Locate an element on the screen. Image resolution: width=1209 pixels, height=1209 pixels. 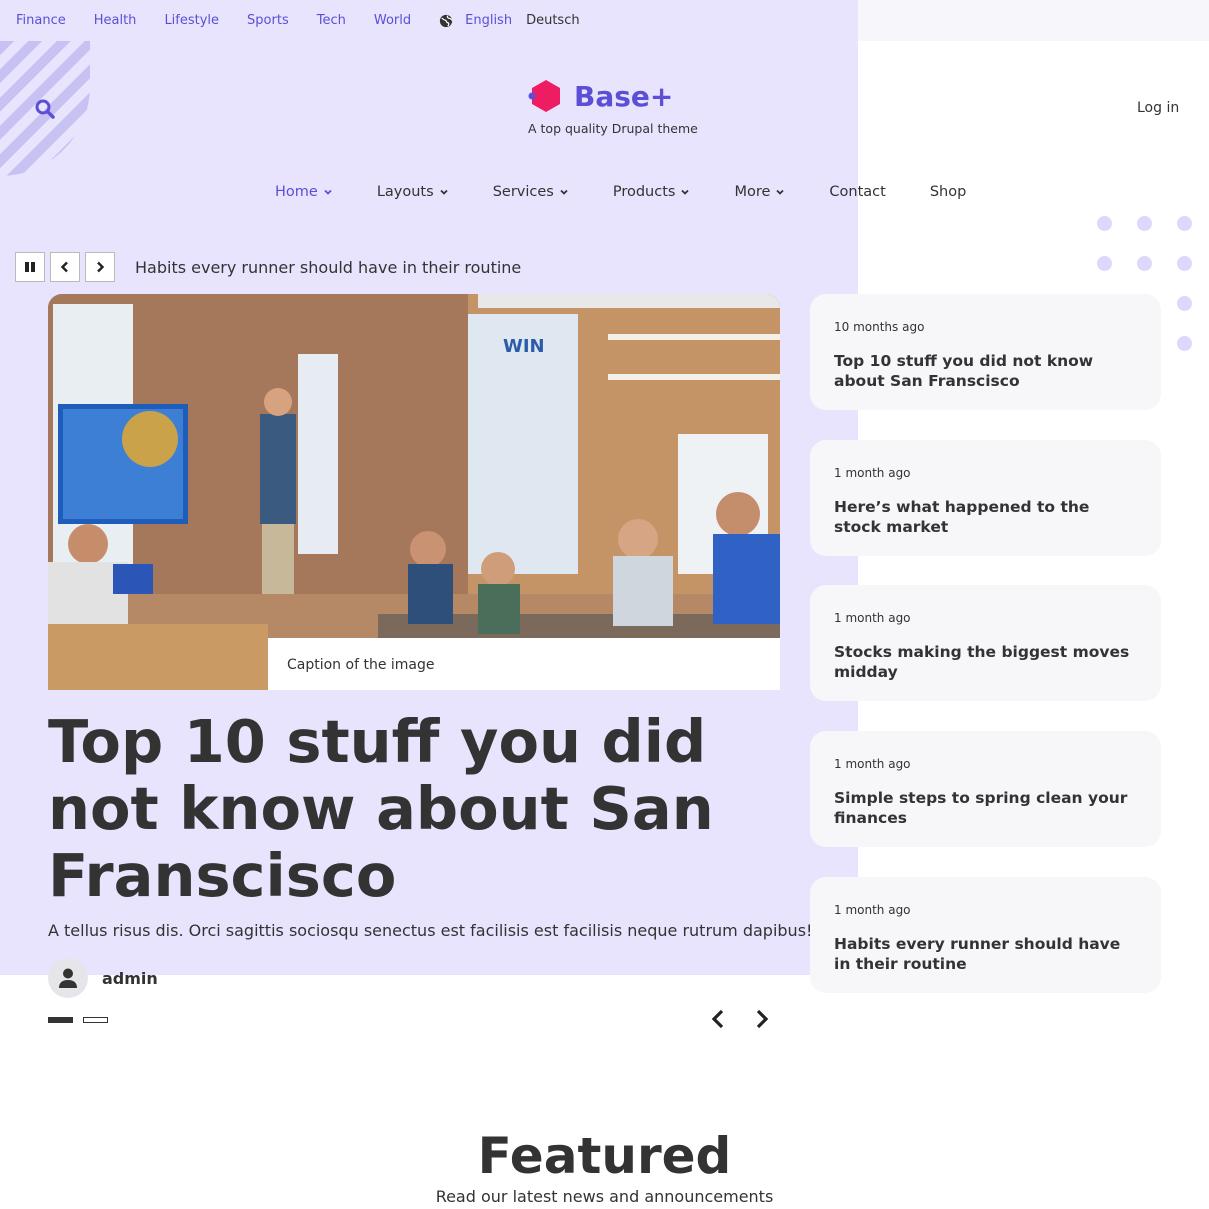
pause-button is located at coordinates (30, 267).